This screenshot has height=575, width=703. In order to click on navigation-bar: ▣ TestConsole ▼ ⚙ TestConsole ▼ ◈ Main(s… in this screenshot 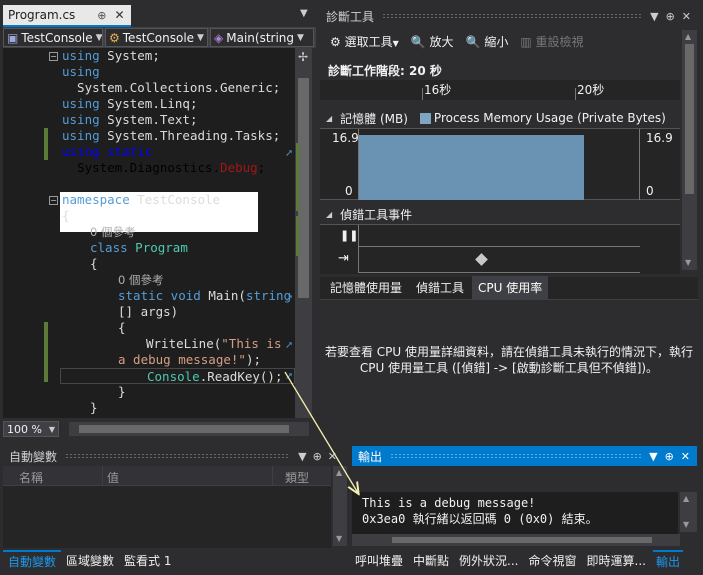, I will do `click(159, 37)`.